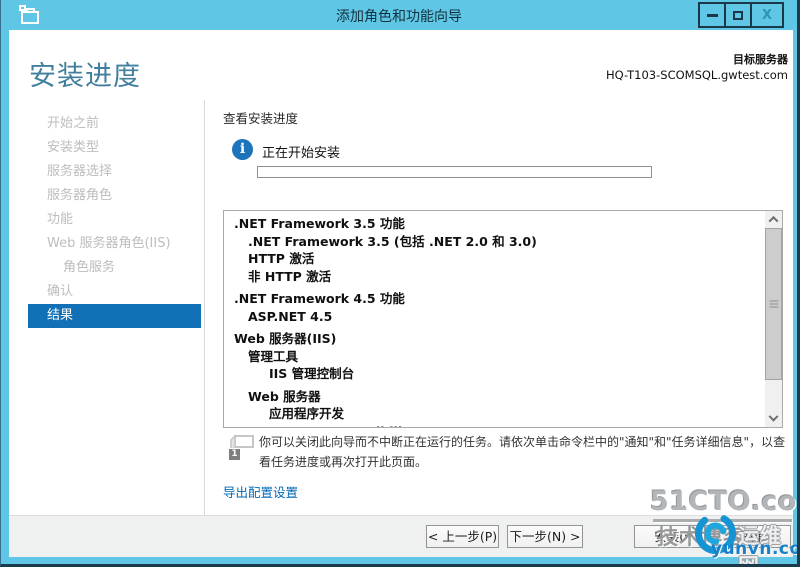 The image size is (800, 567). I want to click on scrollbar-grip-icon, so click(773, 304).